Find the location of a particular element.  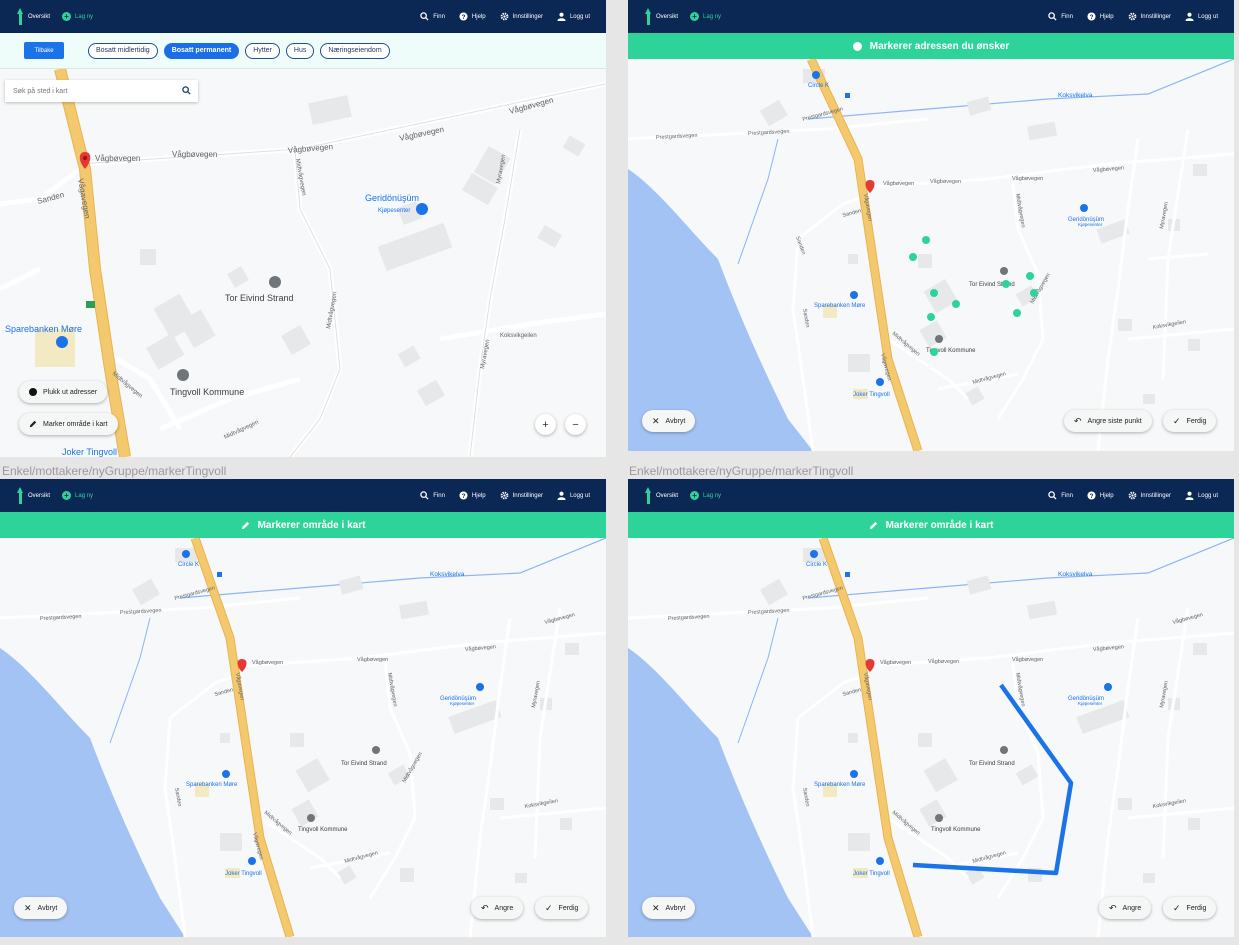

undo-last-point-button: ↶ Angre siste punkt is located at coordinates (1108, 421).